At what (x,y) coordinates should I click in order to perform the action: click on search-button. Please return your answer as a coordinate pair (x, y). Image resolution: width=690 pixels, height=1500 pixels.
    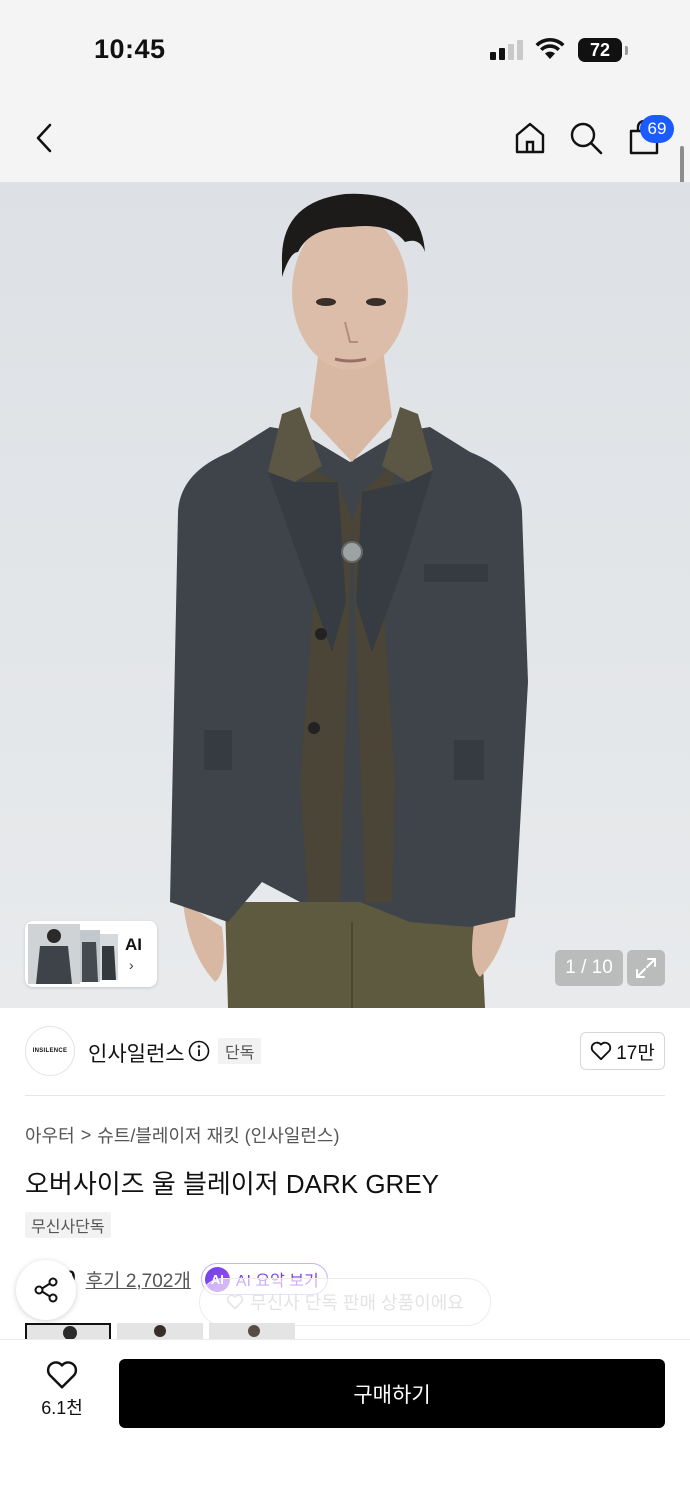
    Looking at the image, I should click on (586, 138).